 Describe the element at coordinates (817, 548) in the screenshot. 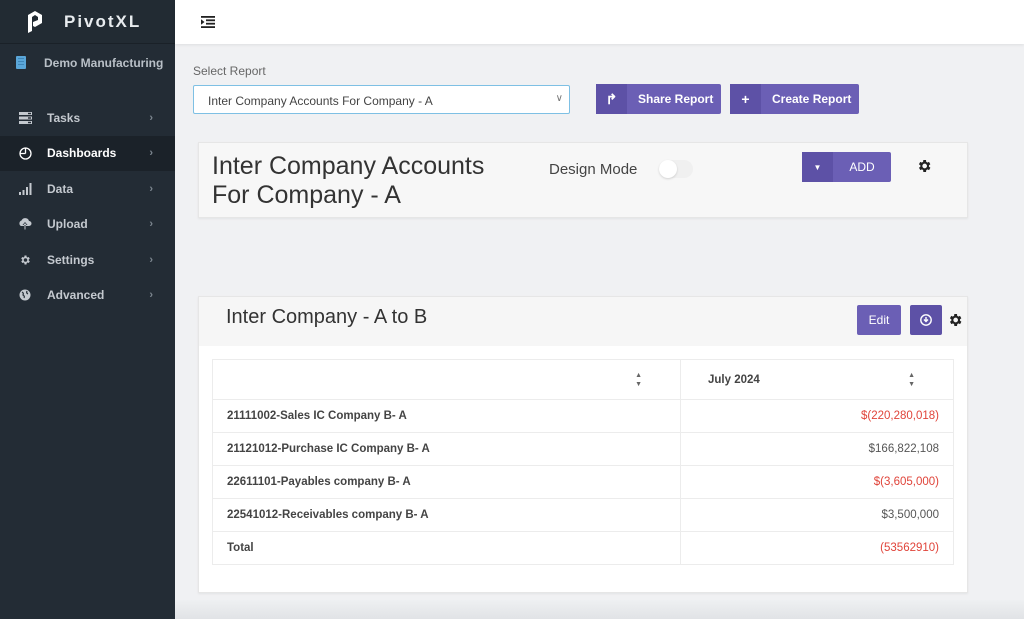

I see `row-value: (53562910)` at that location.